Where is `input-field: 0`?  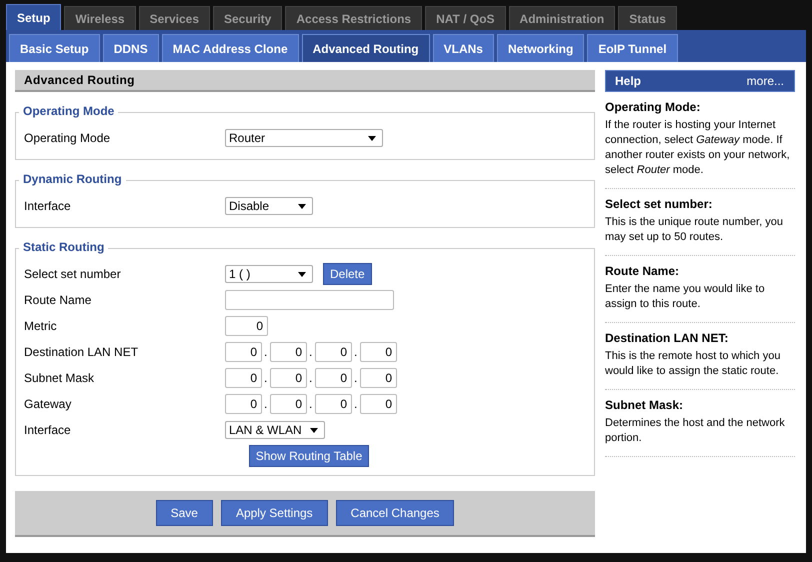
input-field: 0 is located at coordinates (246, 326).